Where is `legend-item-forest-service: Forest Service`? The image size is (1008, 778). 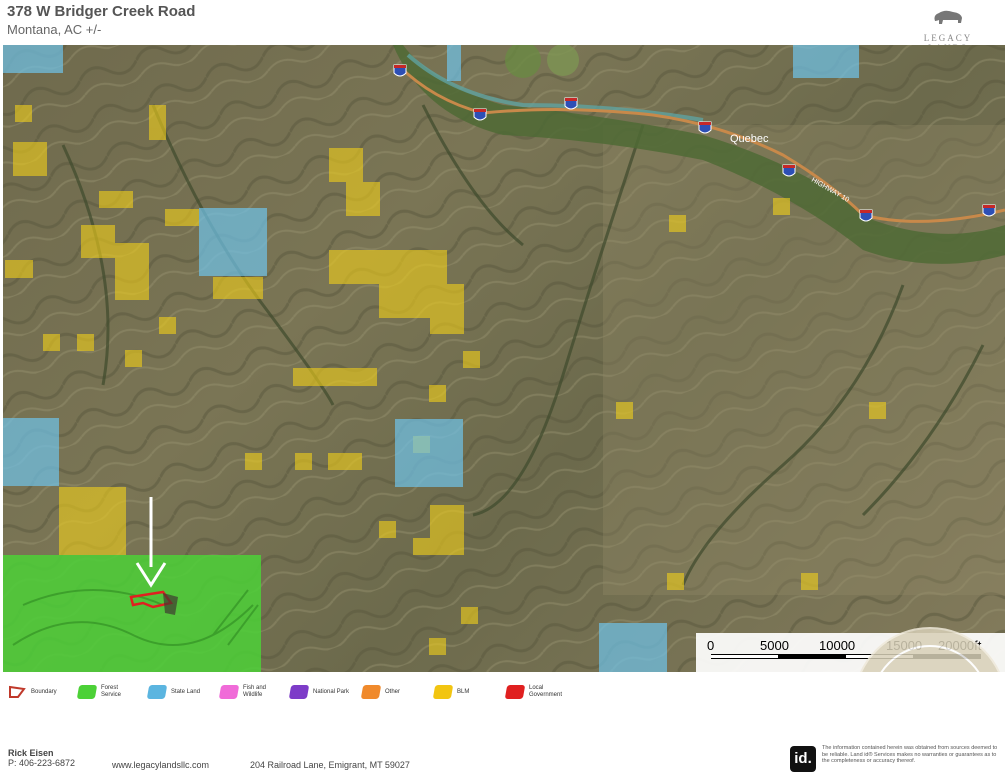
legend-item-forest-service: Forest Service is located at coordinates (103, 692).